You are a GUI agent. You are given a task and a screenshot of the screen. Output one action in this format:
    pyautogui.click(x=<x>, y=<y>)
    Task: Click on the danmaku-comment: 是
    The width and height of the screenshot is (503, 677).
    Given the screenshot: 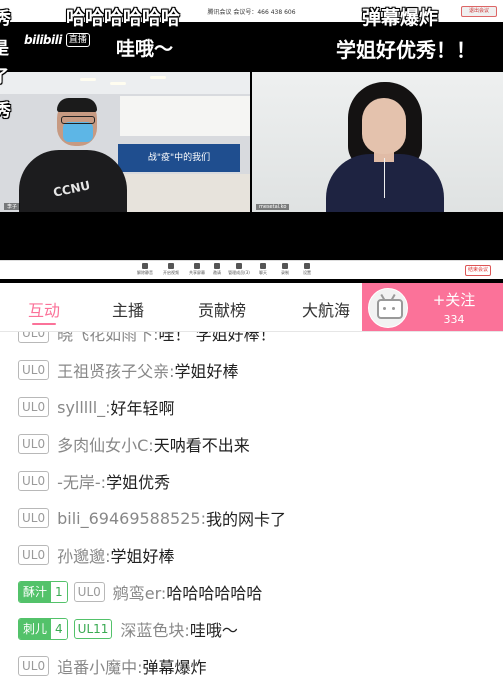 What is the action you would take?
    pyautogui.click(x=4, y=49)
    